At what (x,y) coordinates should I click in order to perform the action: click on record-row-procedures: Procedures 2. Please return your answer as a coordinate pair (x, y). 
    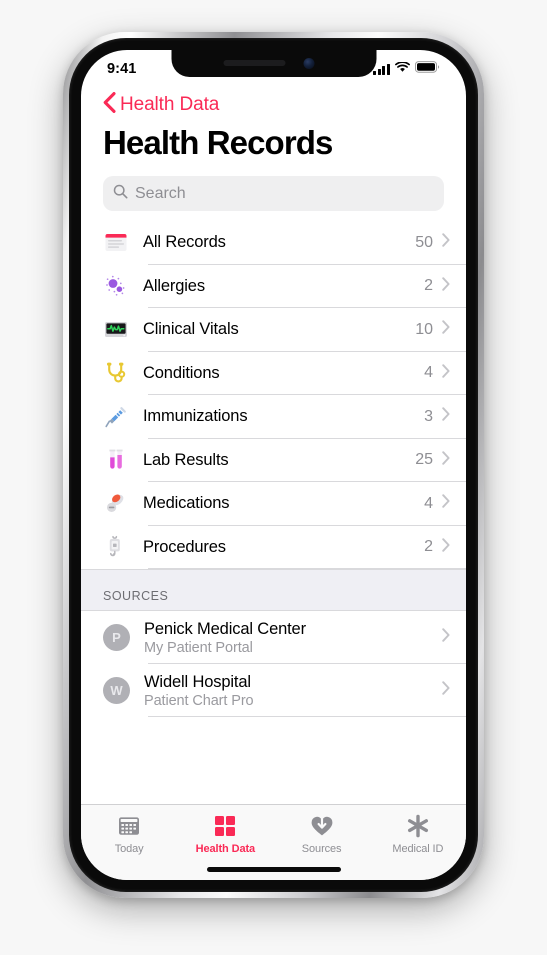
    Looking at the image, I should click on (273, 547).